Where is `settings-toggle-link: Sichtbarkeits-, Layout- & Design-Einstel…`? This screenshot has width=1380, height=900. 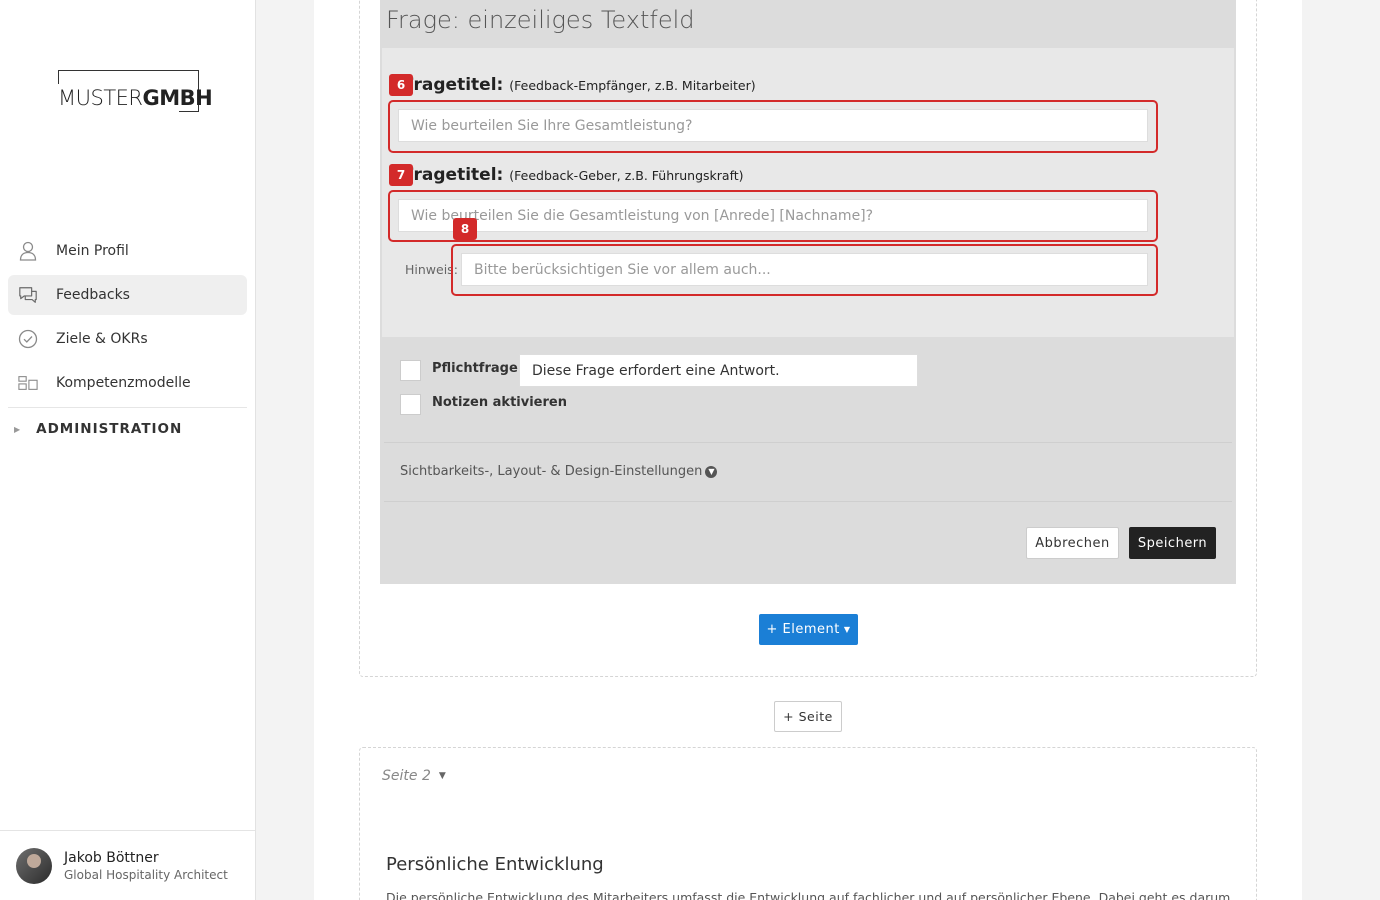
settings-toggle-link: Sichtbarkeits-, Layout- & Design-Einstel… is located at coordinates (559, 471).